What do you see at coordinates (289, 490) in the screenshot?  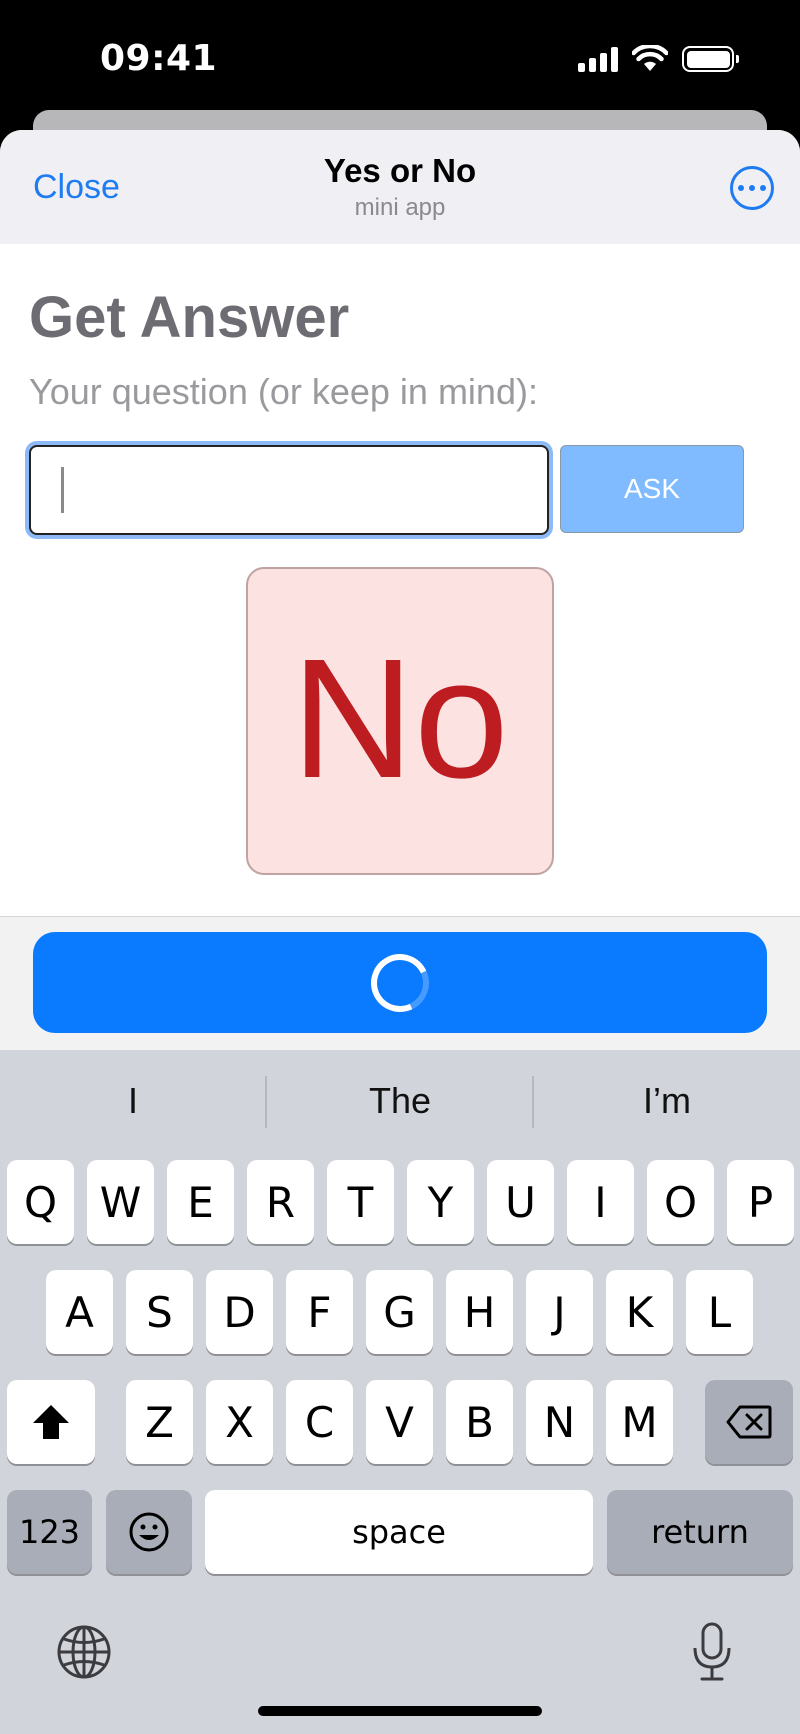 I see `question-input` at bounding box center [289, 490].